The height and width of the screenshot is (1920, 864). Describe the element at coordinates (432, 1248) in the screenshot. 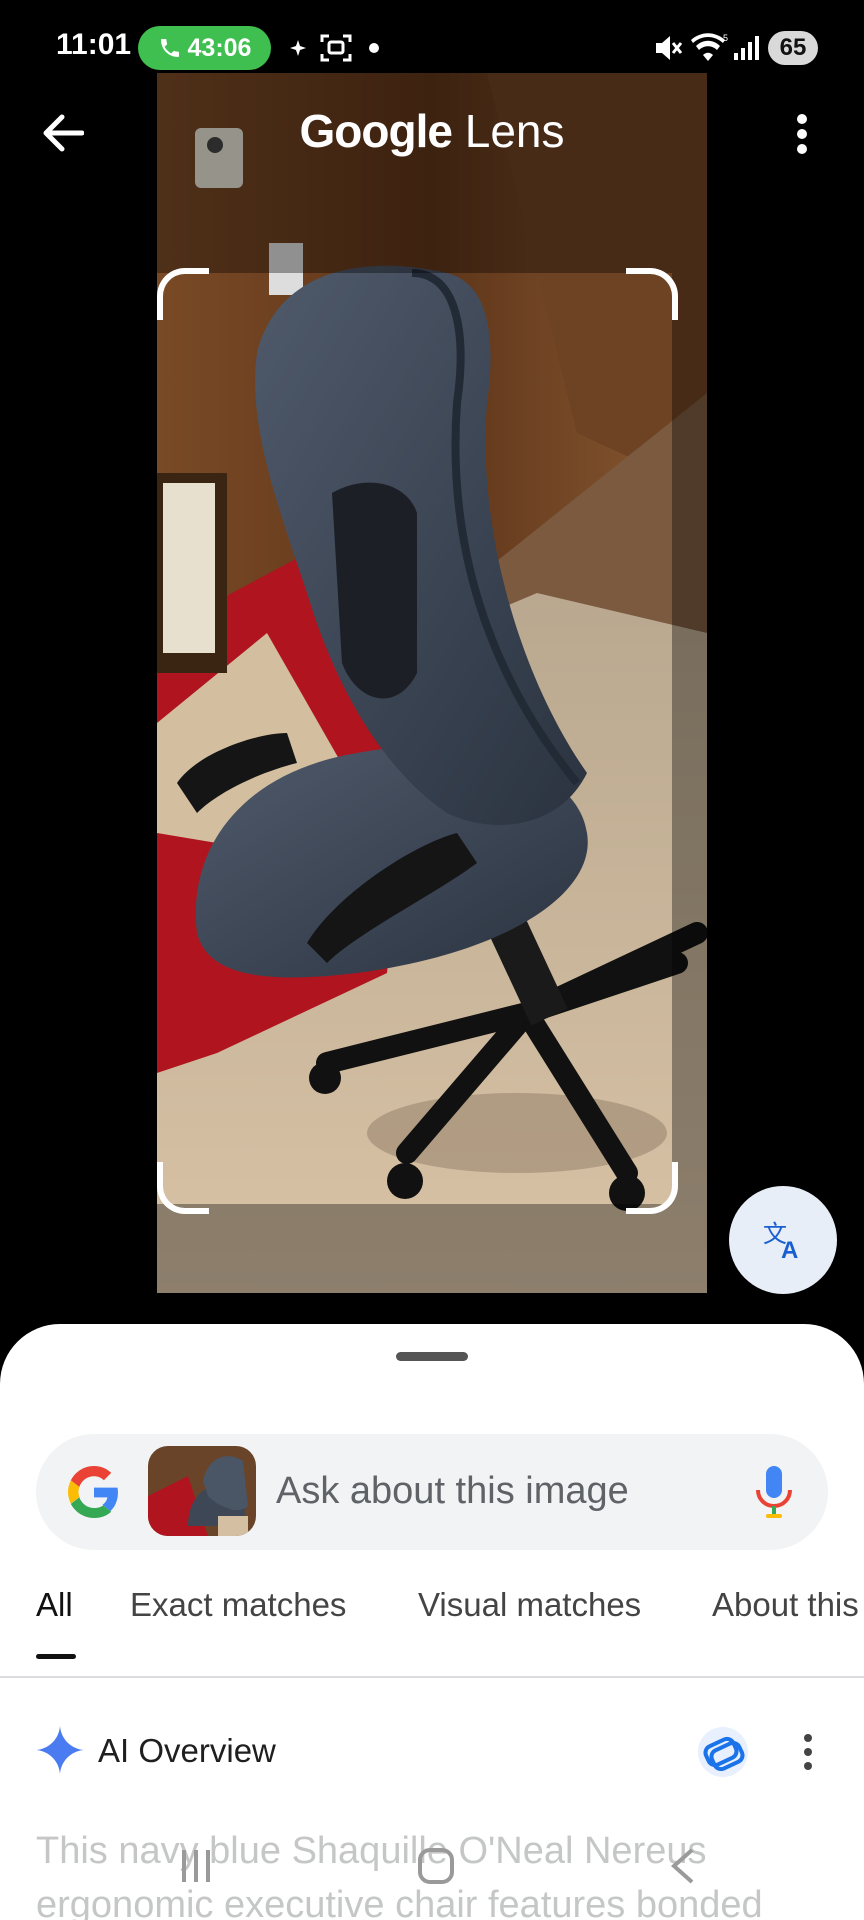

I see `crop-dim-bottom` at that location.